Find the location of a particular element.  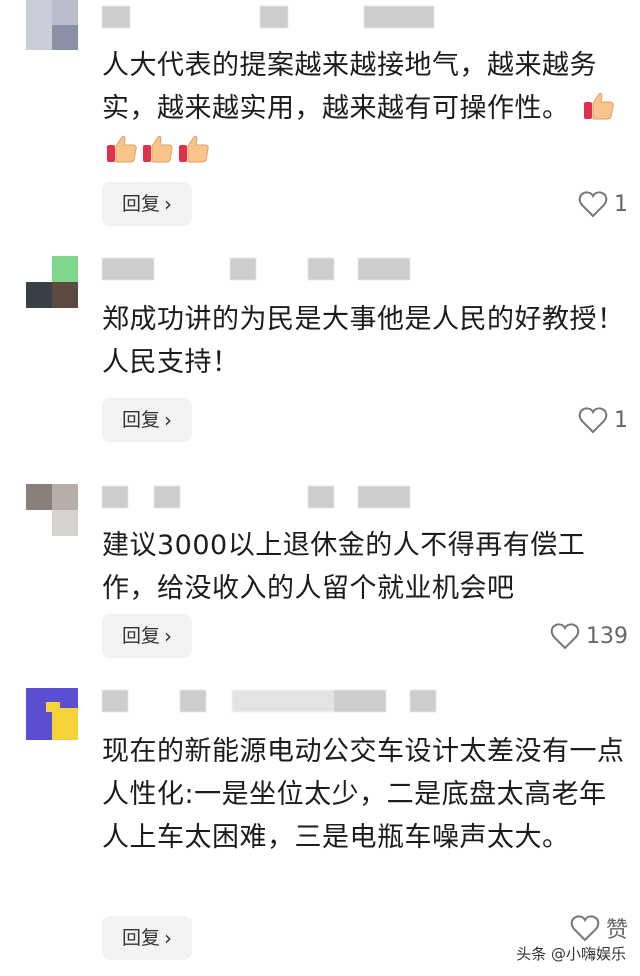

comment-text: 人大代表的提案越来越接地气，越来越务实，越来越实用，越来越有可操作性。 is located at coordinates (367, 108).